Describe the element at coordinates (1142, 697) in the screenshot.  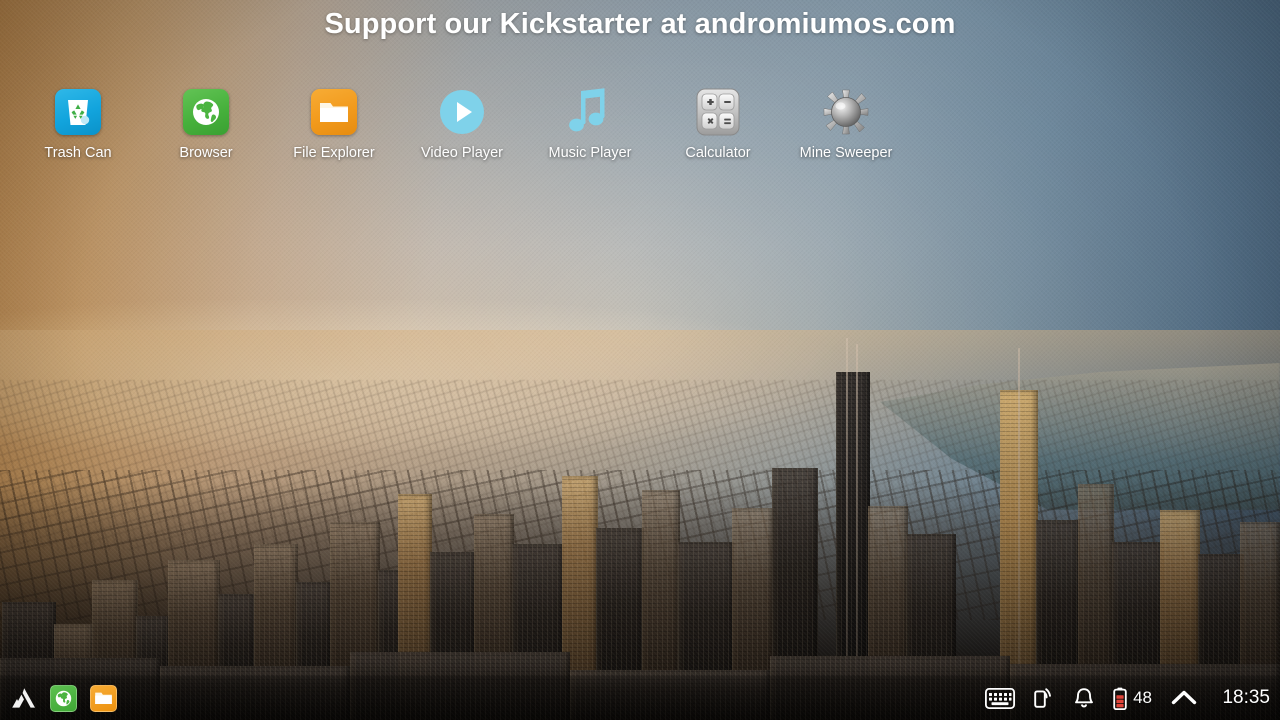
I see `battery-percent-label: 48` at that location.